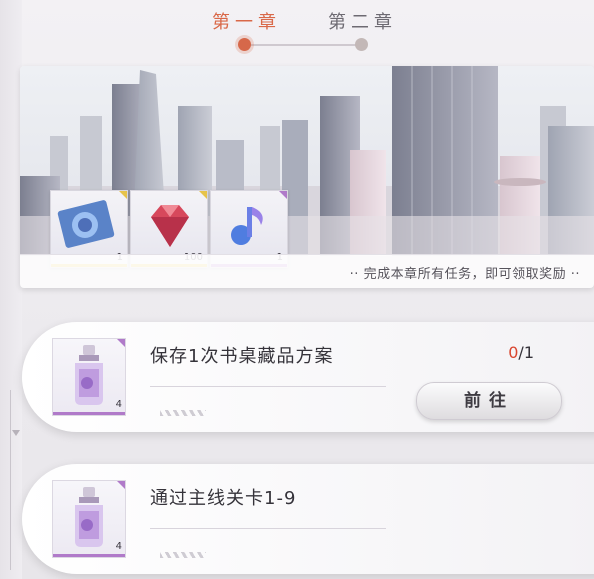  What do you see at coordinates (306, 45) in the screenshot?
I see `chapter-track` at bounding box center [306, 45].